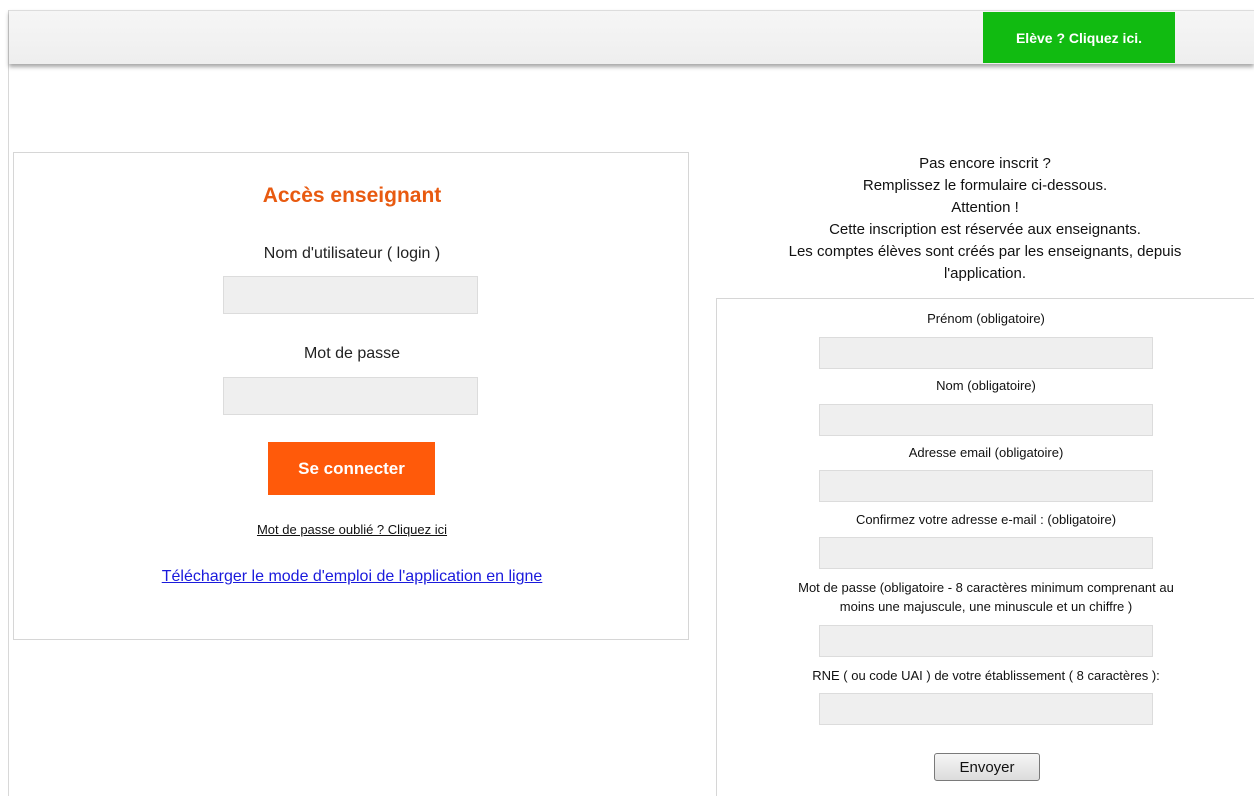  I want to click on new-password-input, so click(986, 641).